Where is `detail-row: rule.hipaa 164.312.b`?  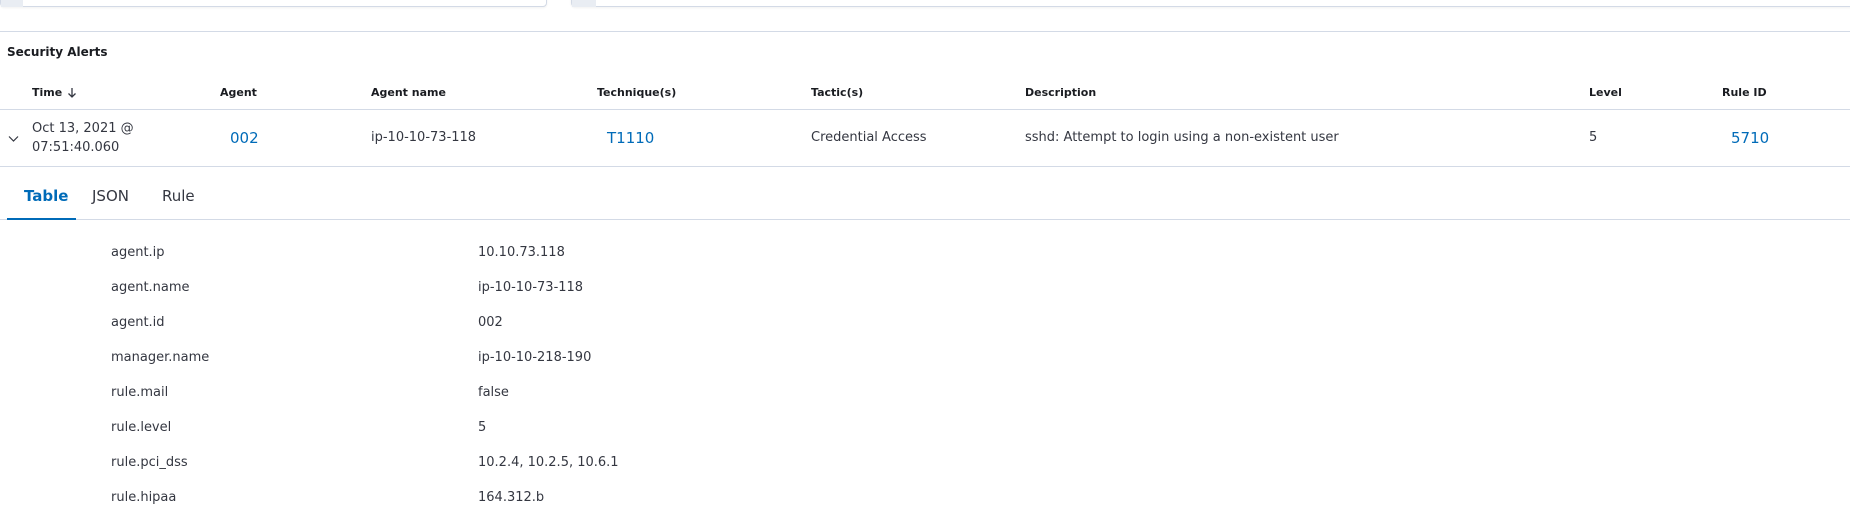 detail-row: rule.hipaa 164.312.b is located at coordinates (925, 497).